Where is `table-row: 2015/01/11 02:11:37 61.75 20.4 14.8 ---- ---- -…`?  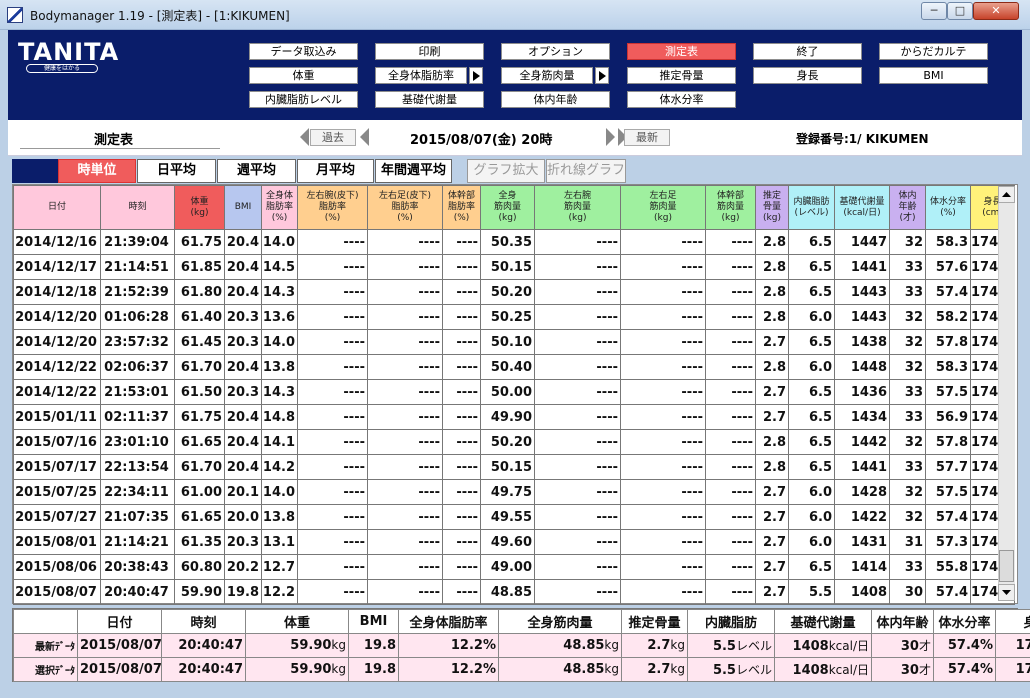 table-row: 2015/01/11 02:11:37 61.75 20.4 14.8 ---- ---- -… is located at coordinates (514, 417).